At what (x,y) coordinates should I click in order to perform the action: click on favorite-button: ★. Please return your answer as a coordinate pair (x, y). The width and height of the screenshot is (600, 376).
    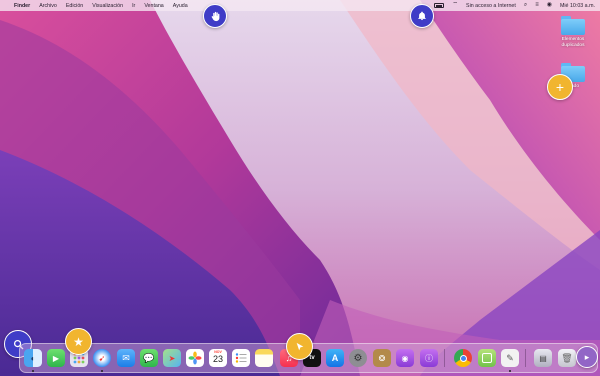
    Looking at the image, I should click on (78, 341).